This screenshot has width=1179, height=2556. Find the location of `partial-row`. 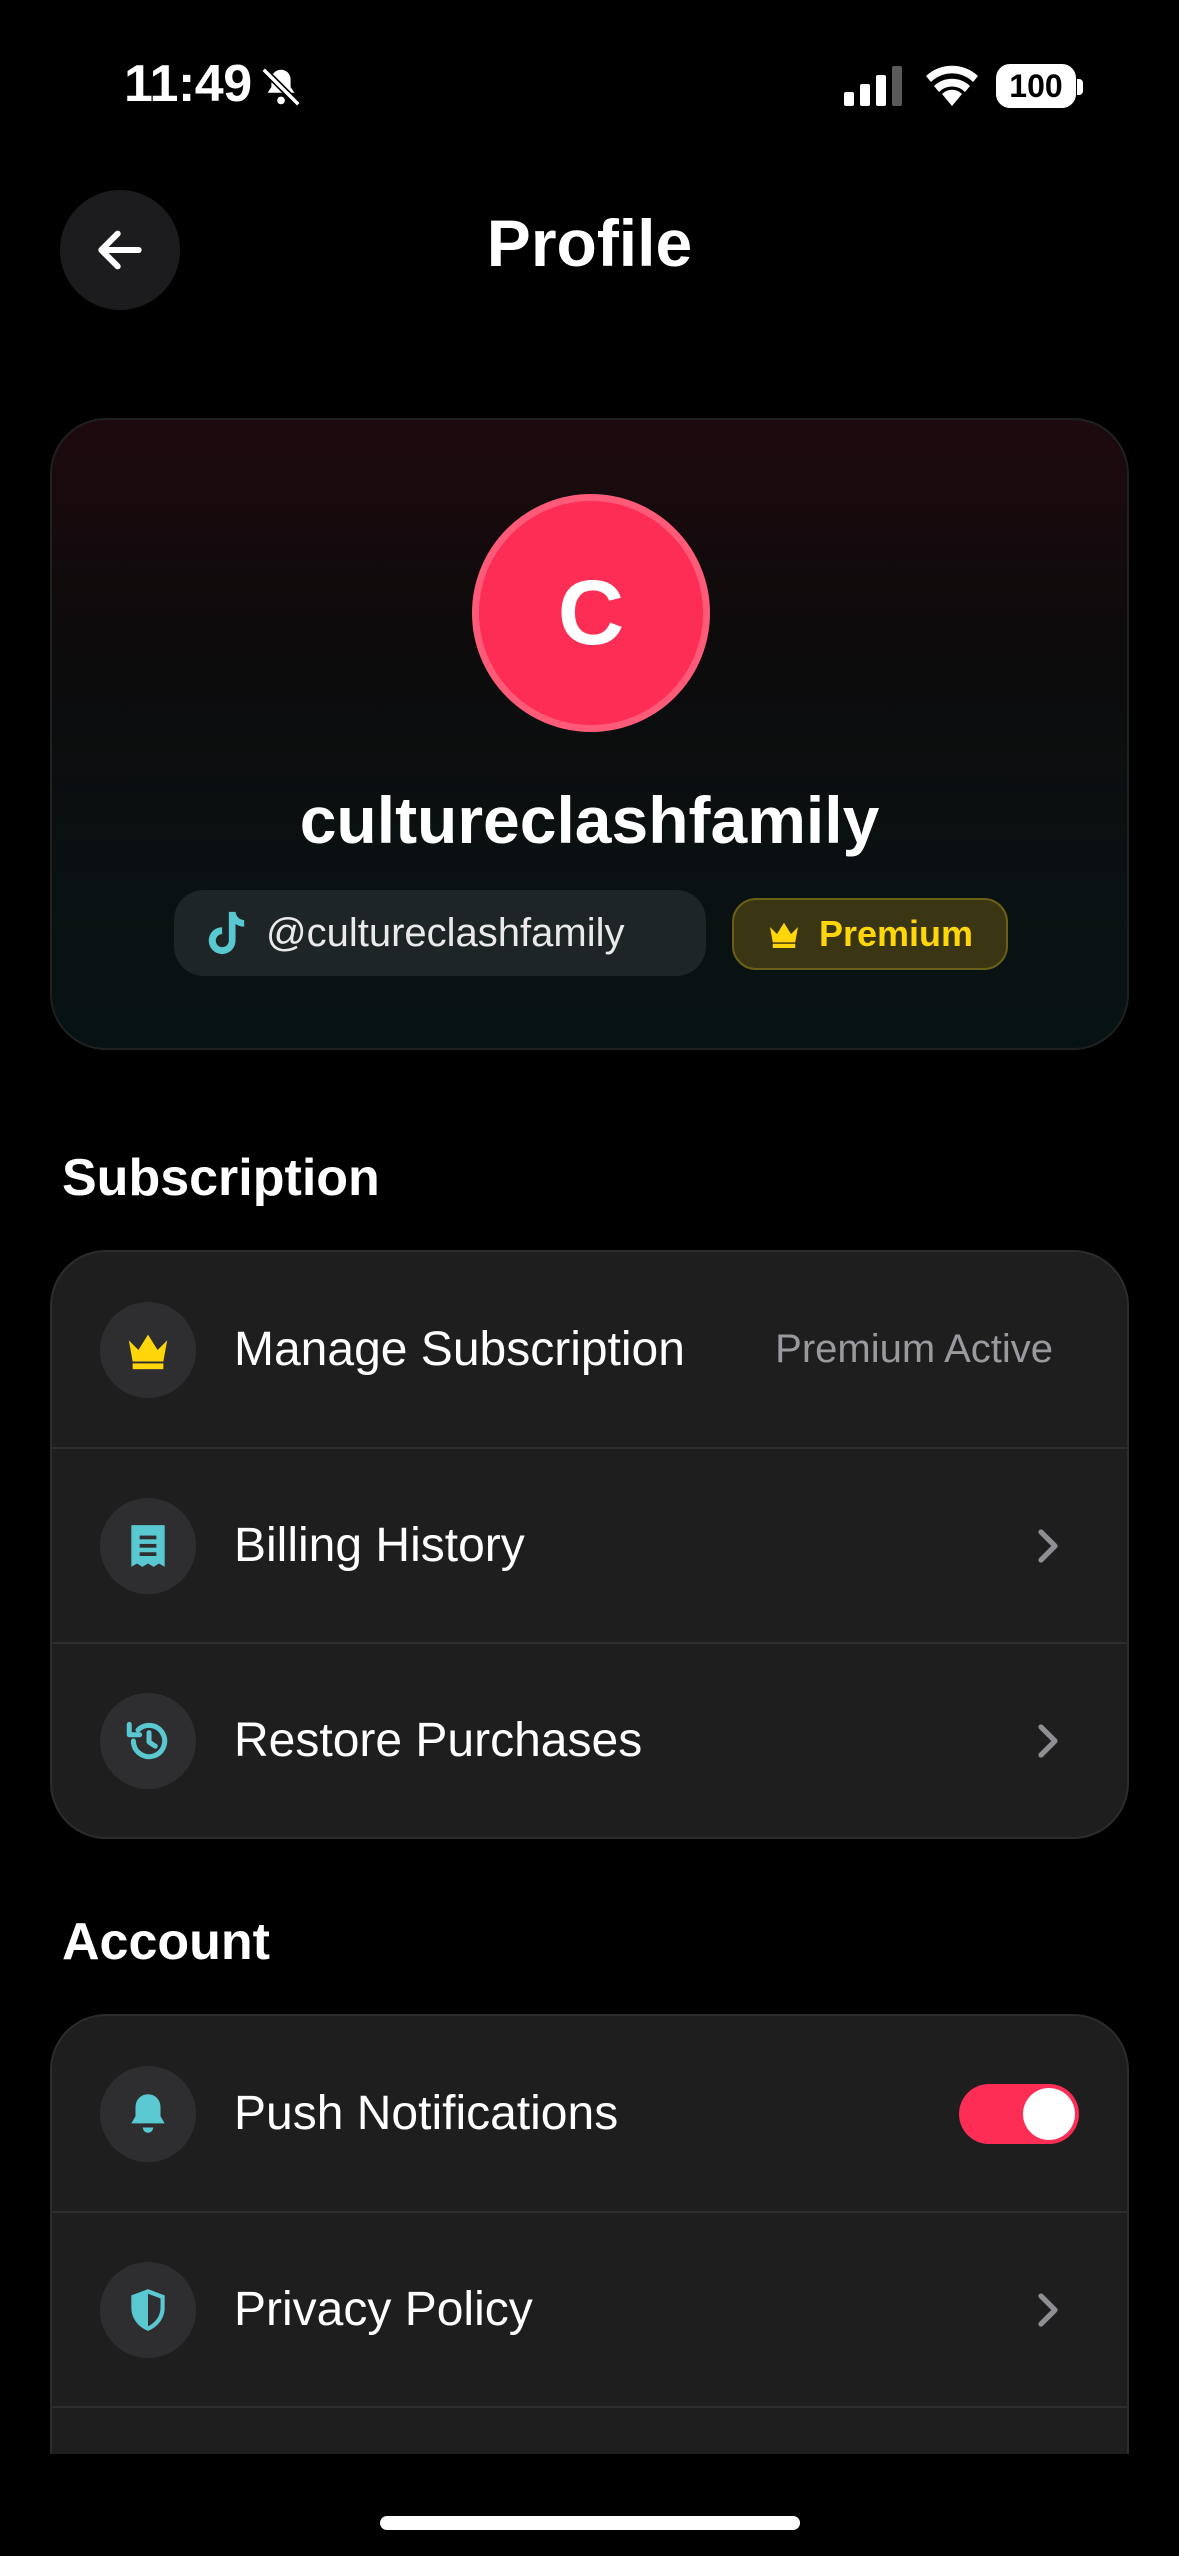

partial-row is located at coordinates (589, 2430).